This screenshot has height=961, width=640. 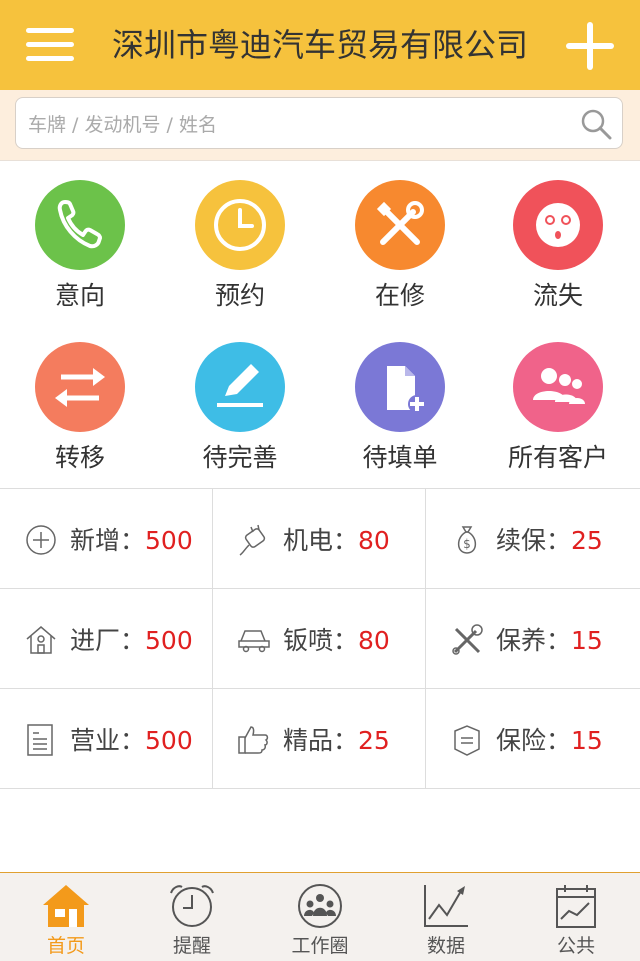 I want to click on clock-icon, so click(x=240, y=225).